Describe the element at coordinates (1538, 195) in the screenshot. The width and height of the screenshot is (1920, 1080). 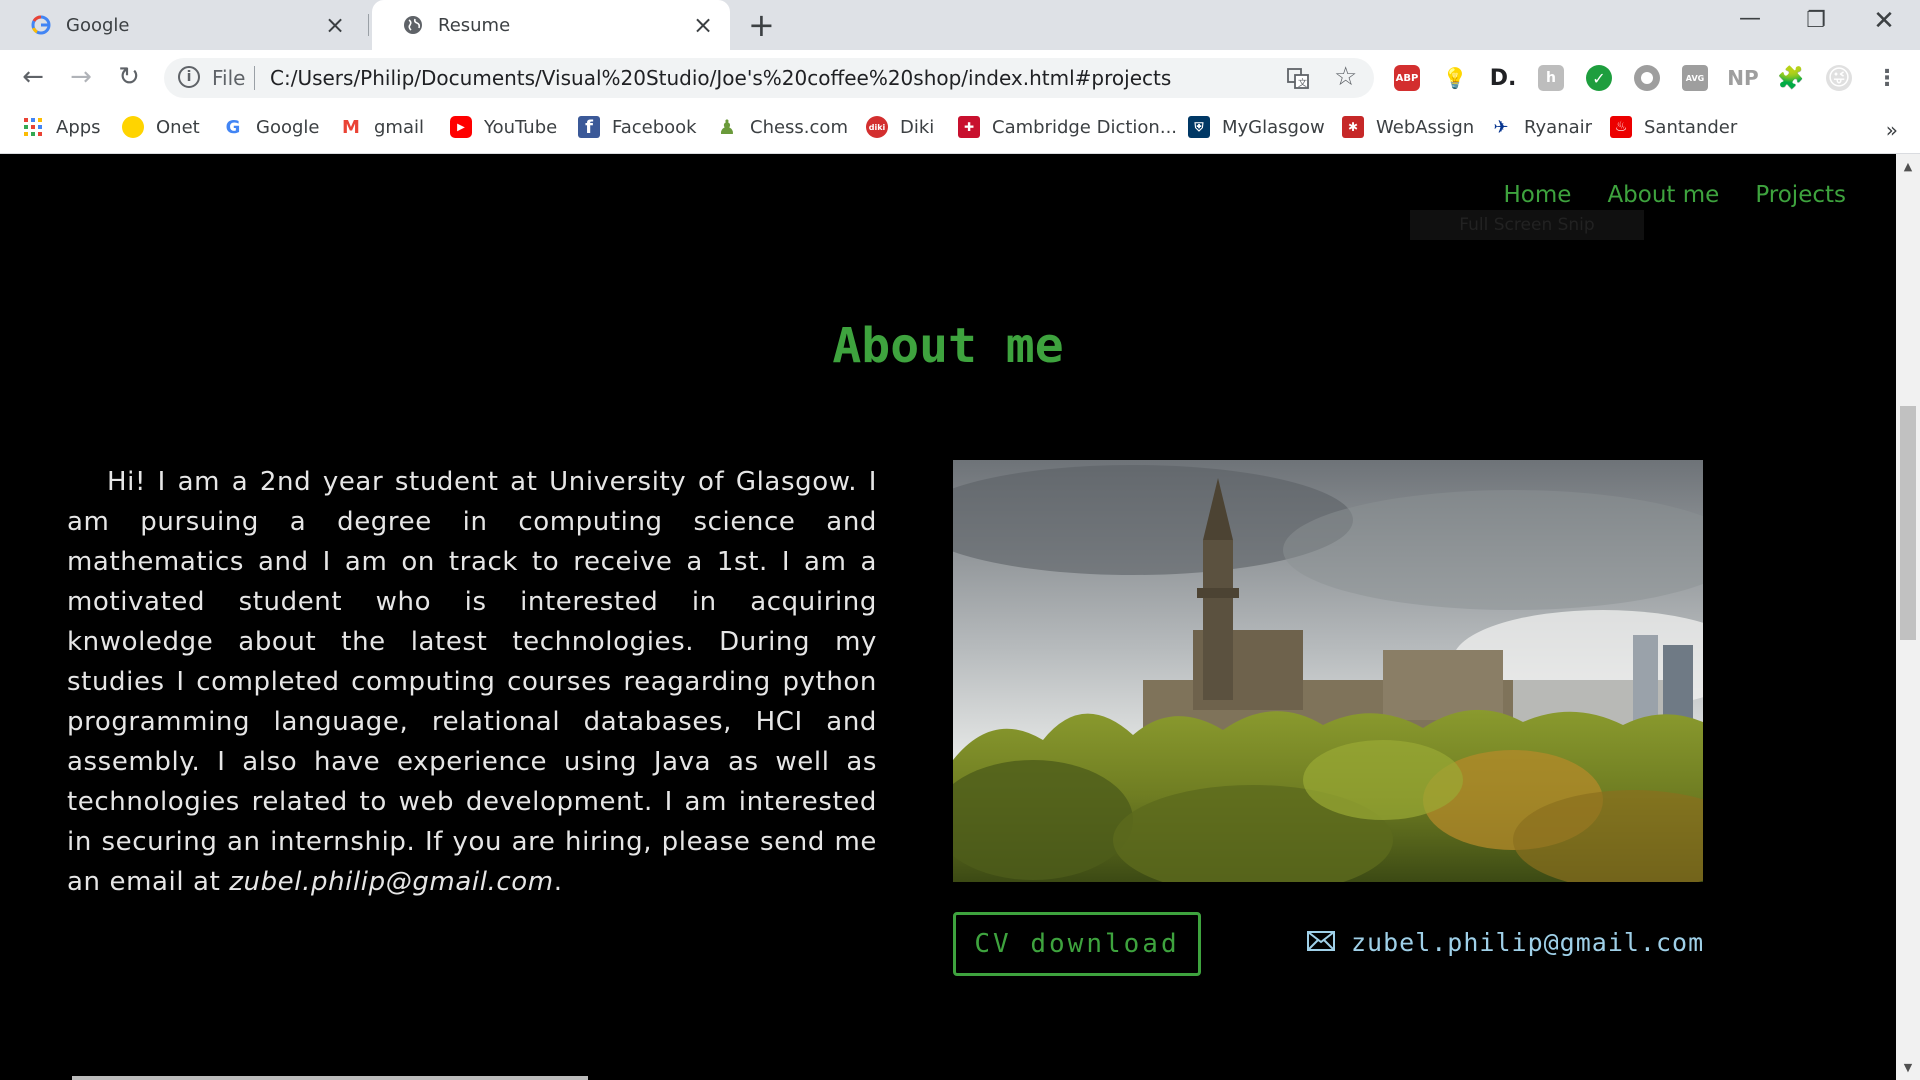
I see `nav-home: Home` at that location.